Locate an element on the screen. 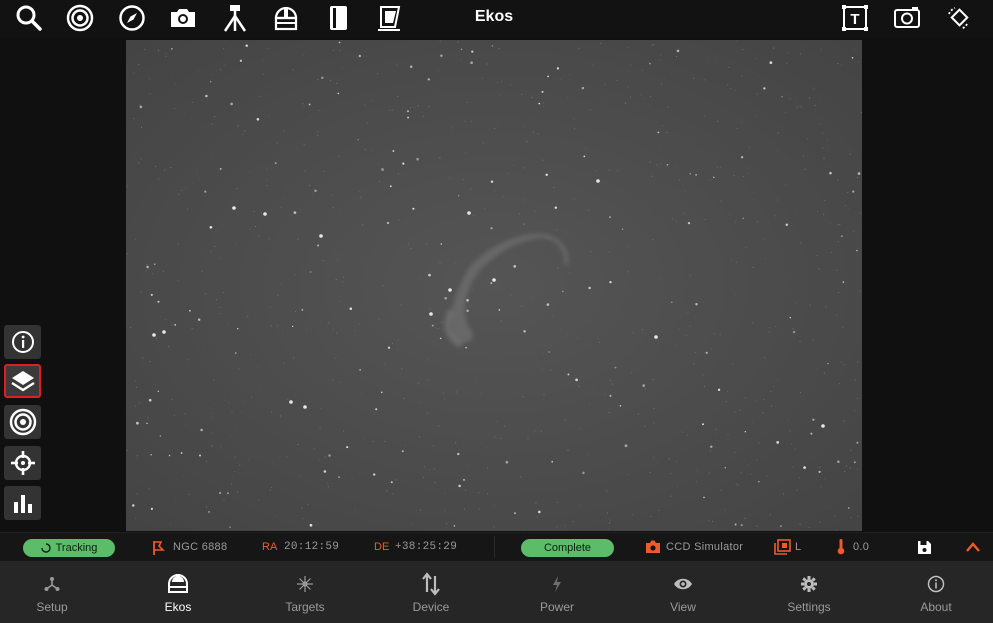 This screenshot has width=993, height=623. nav-power: Power is located at coordinates (557, 592).